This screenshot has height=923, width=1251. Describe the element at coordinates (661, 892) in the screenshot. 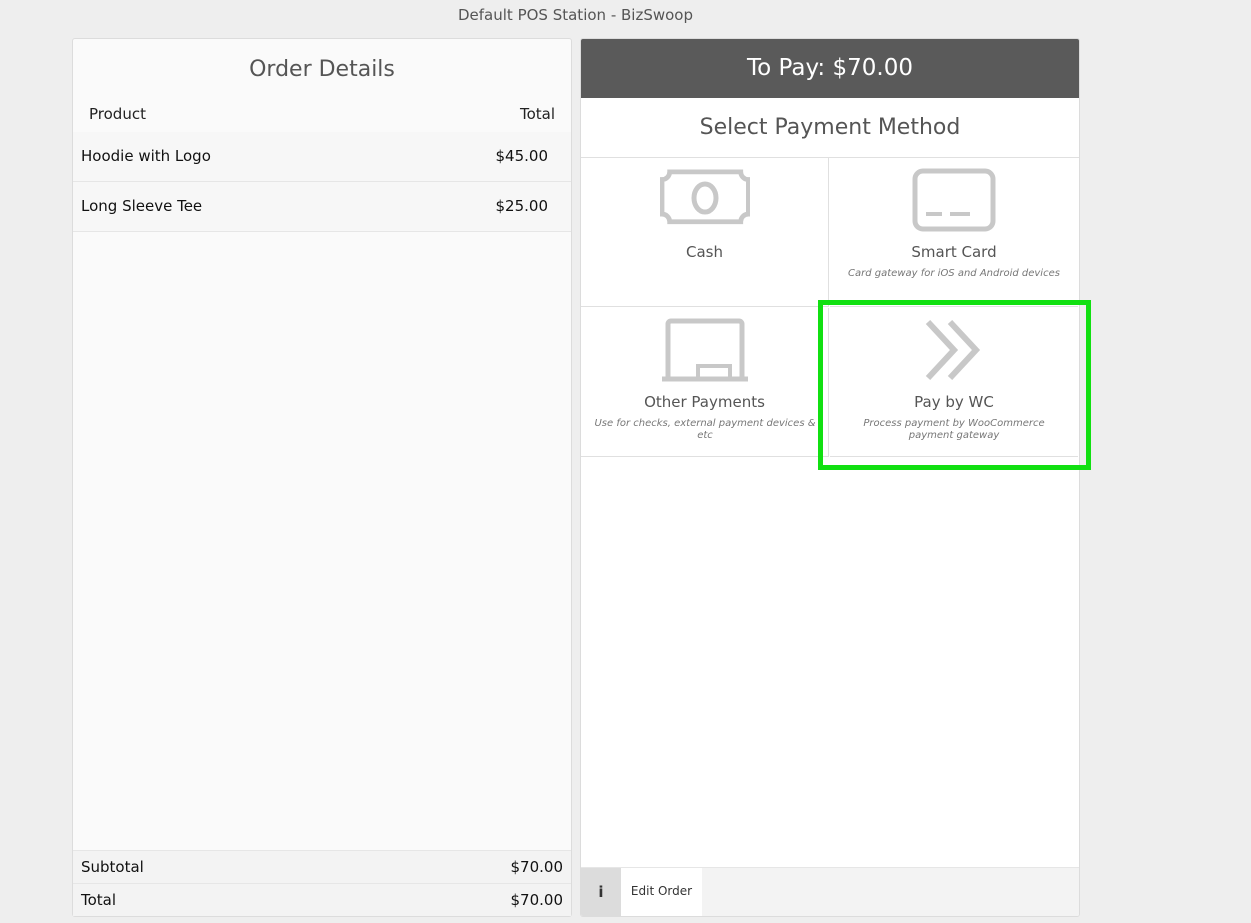

I see `edit-order-button: Edit Order` at that location.